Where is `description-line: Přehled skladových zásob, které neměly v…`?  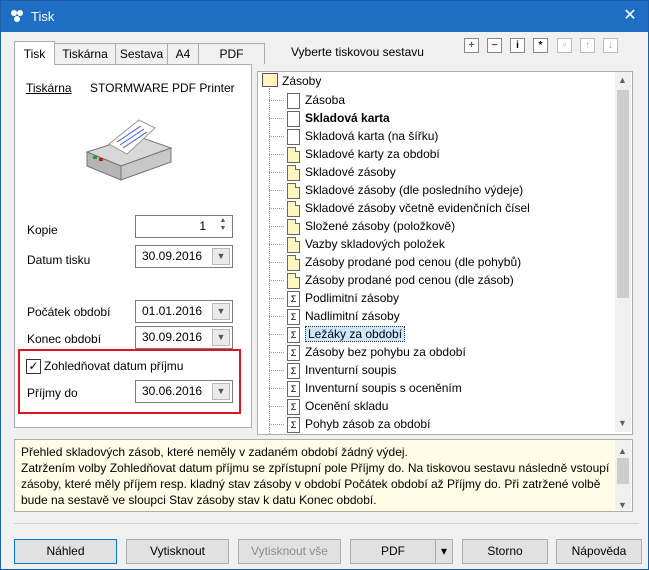 description-line: Přehled skladových zásob, které neměly v… is located at coordinates (214, 452).